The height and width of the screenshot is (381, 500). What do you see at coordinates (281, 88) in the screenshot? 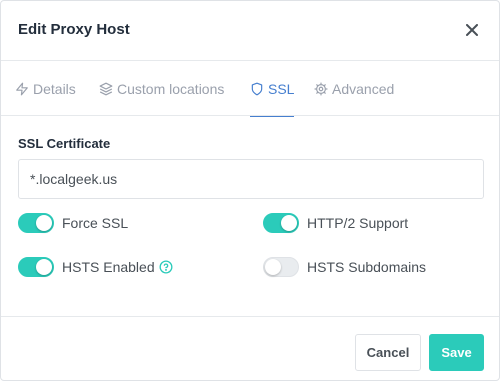
I see `tab-ssl-label: SSL` at bounding box center [281, 88].